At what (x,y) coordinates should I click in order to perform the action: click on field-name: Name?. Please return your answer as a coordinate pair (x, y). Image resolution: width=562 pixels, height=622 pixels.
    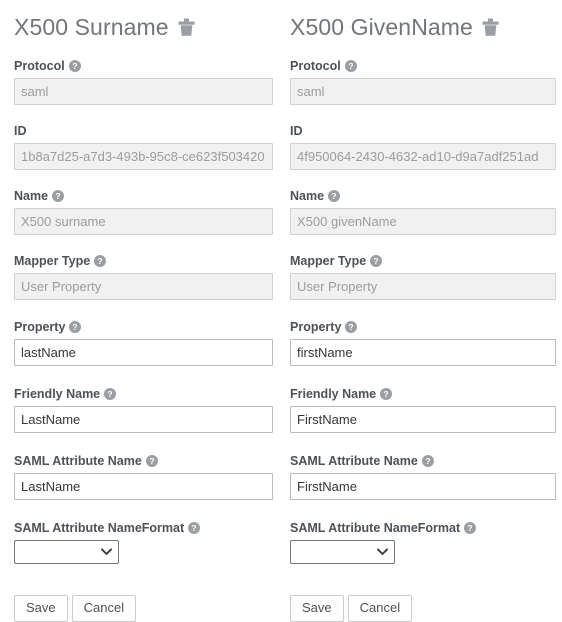
    Looking at the image, I should click on (143, 211).